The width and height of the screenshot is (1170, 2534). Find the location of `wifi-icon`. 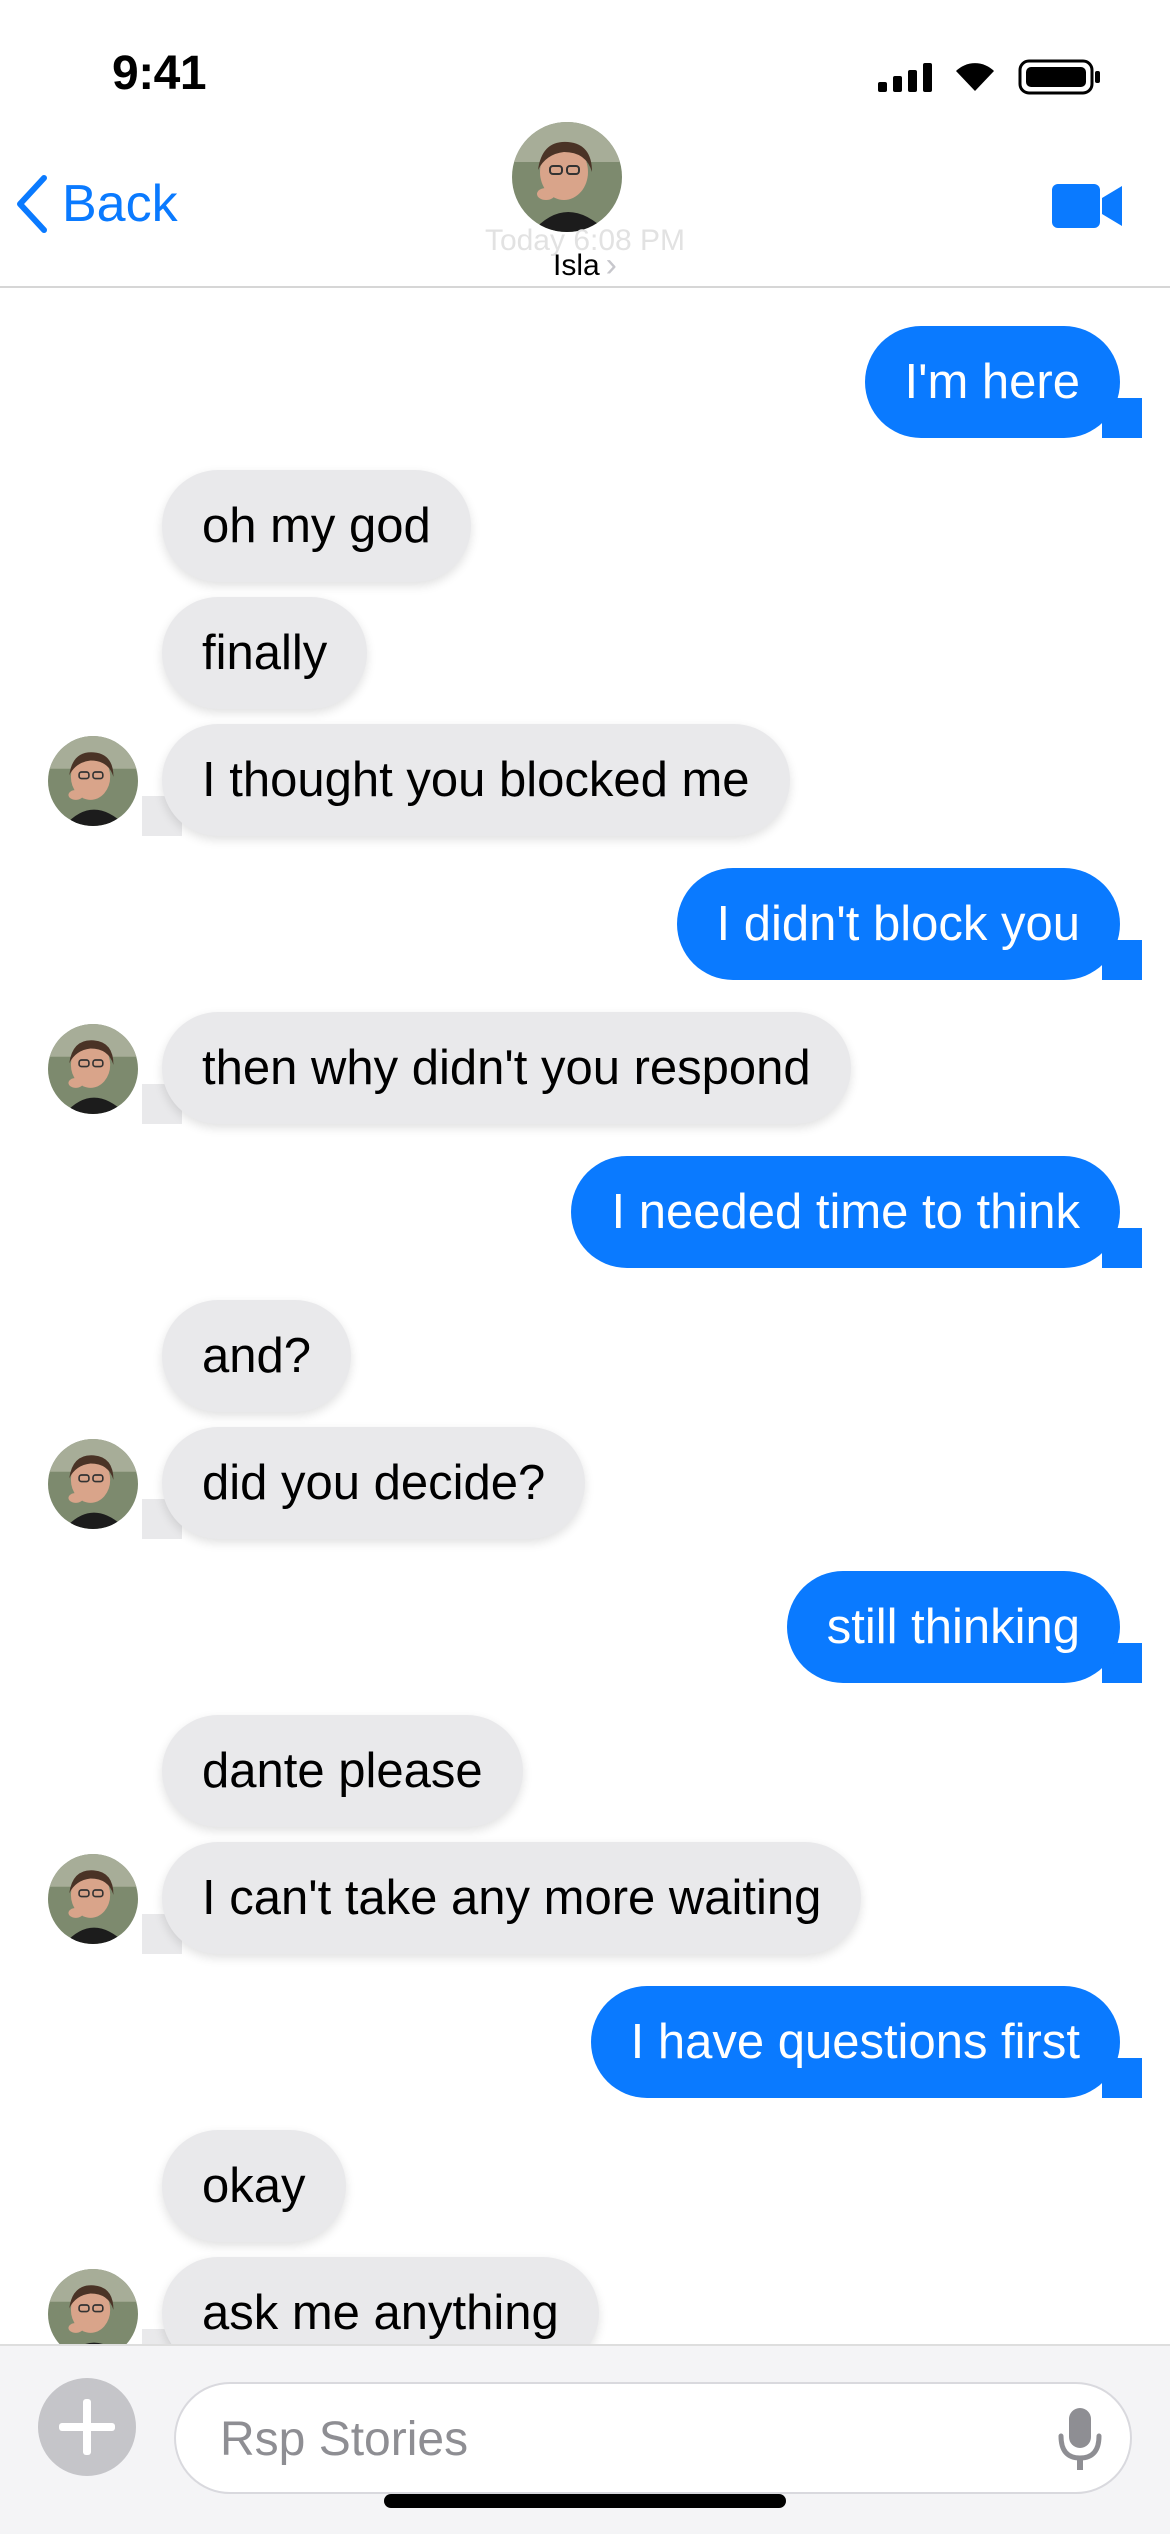

wifi-icon is located at coordinates (975, 77).